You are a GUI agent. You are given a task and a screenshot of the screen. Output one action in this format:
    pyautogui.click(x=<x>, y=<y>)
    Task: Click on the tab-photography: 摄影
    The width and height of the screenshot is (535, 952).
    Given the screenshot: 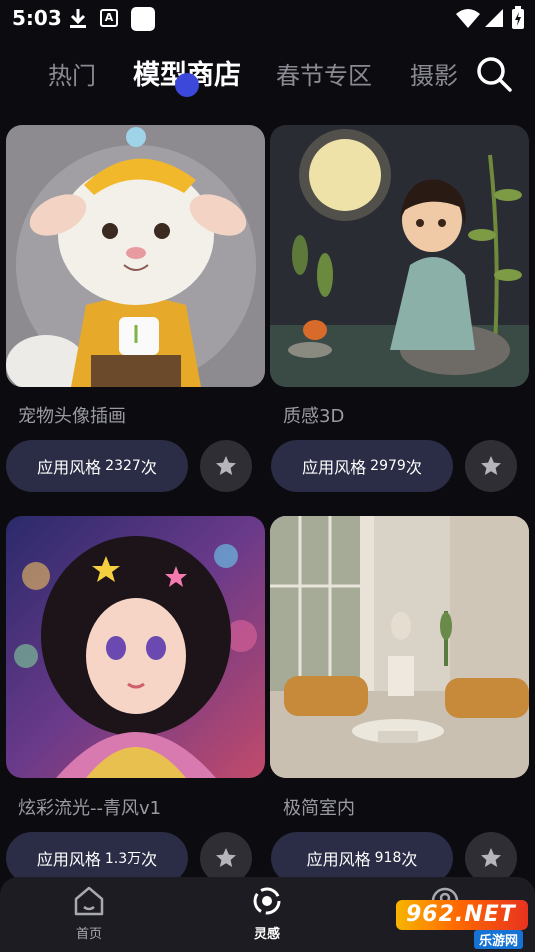 What is the action you would take?
    pyautogui.click(x=434, y=73)
    